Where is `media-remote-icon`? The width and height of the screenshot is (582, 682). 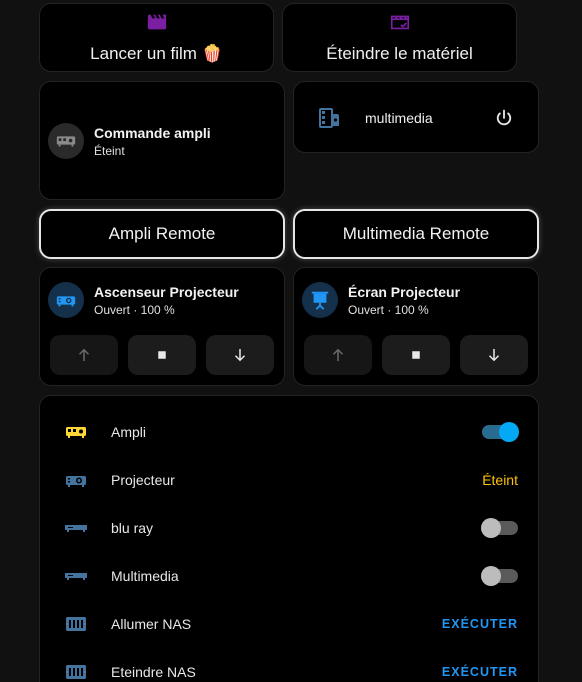
media-remote-icon is located at coordinates (330, 120).